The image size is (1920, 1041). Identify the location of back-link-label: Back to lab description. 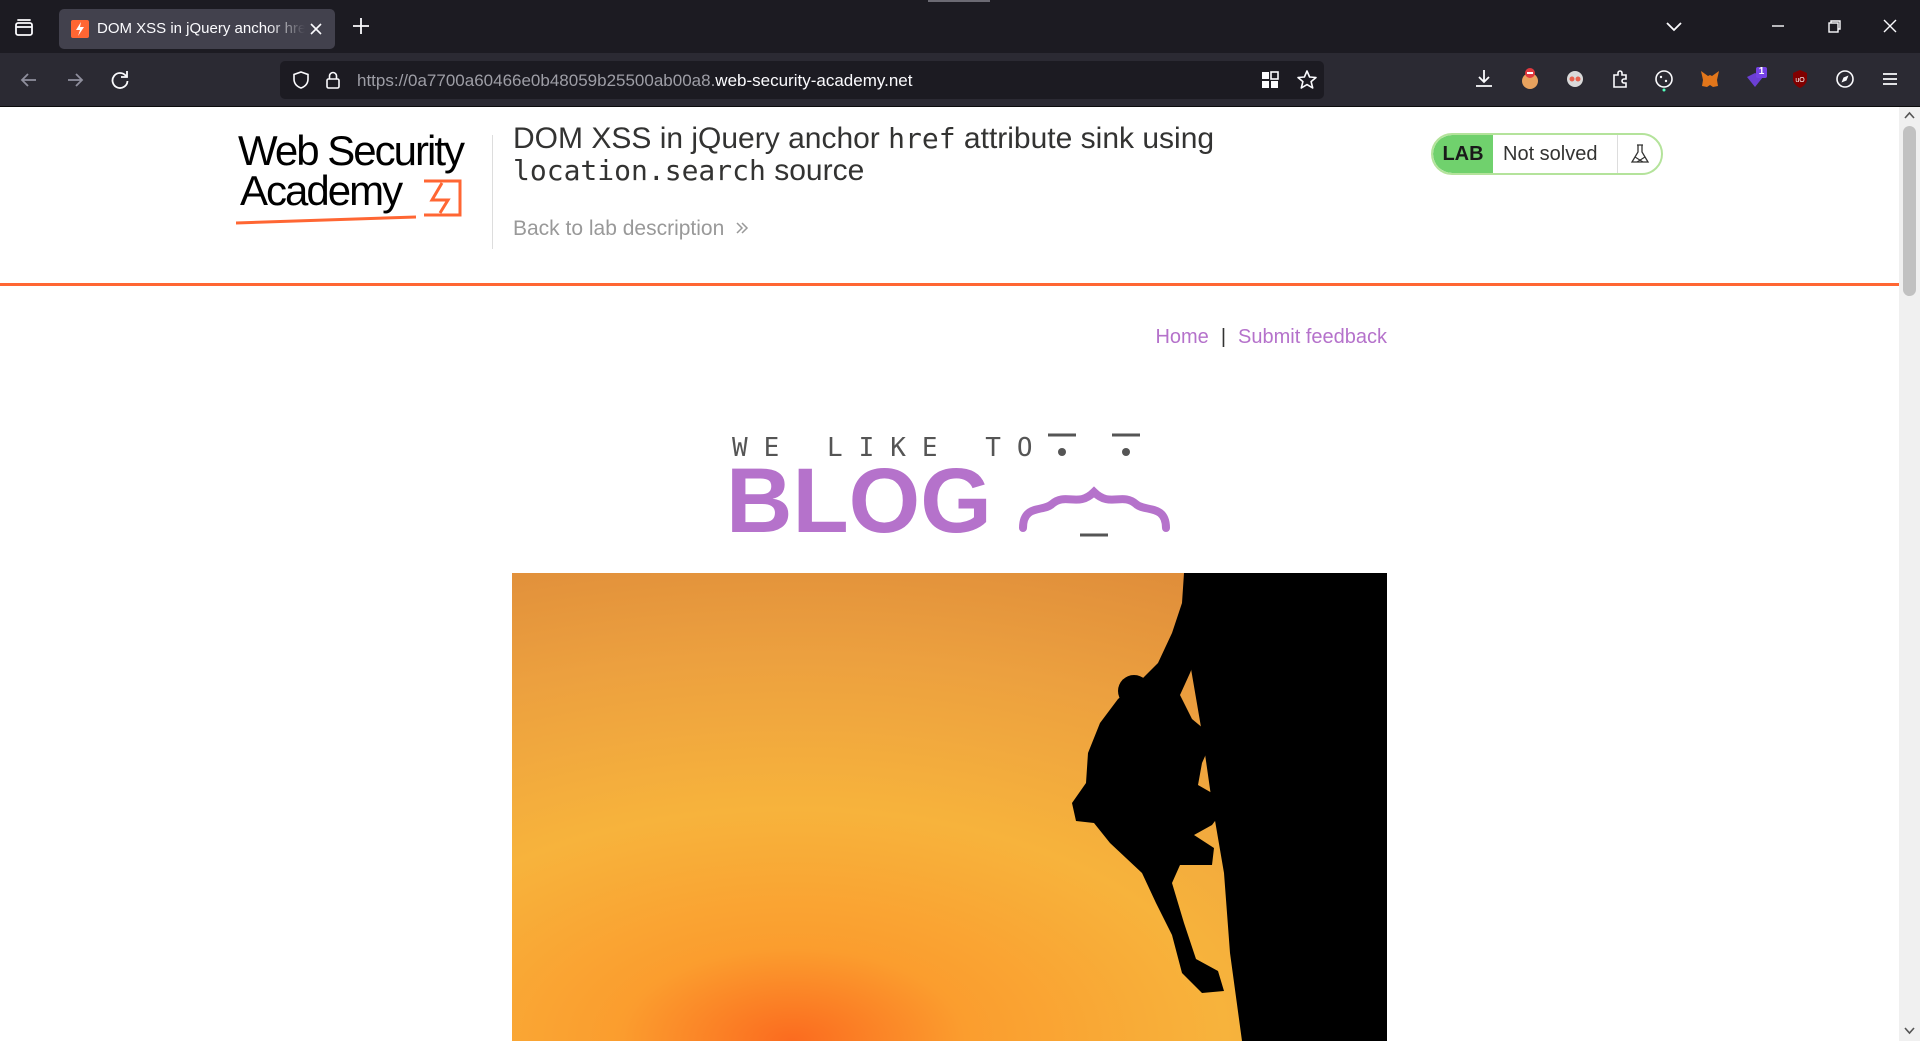
(619, 228).